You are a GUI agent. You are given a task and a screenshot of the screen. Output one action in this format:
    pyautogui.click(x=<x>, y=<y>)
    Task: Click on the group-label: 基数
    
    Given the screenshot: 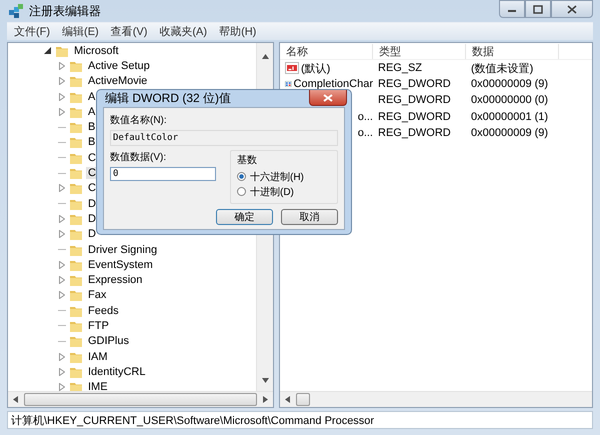 What is the action you would take?
    pyautogui.click(x=247, y=160)
    